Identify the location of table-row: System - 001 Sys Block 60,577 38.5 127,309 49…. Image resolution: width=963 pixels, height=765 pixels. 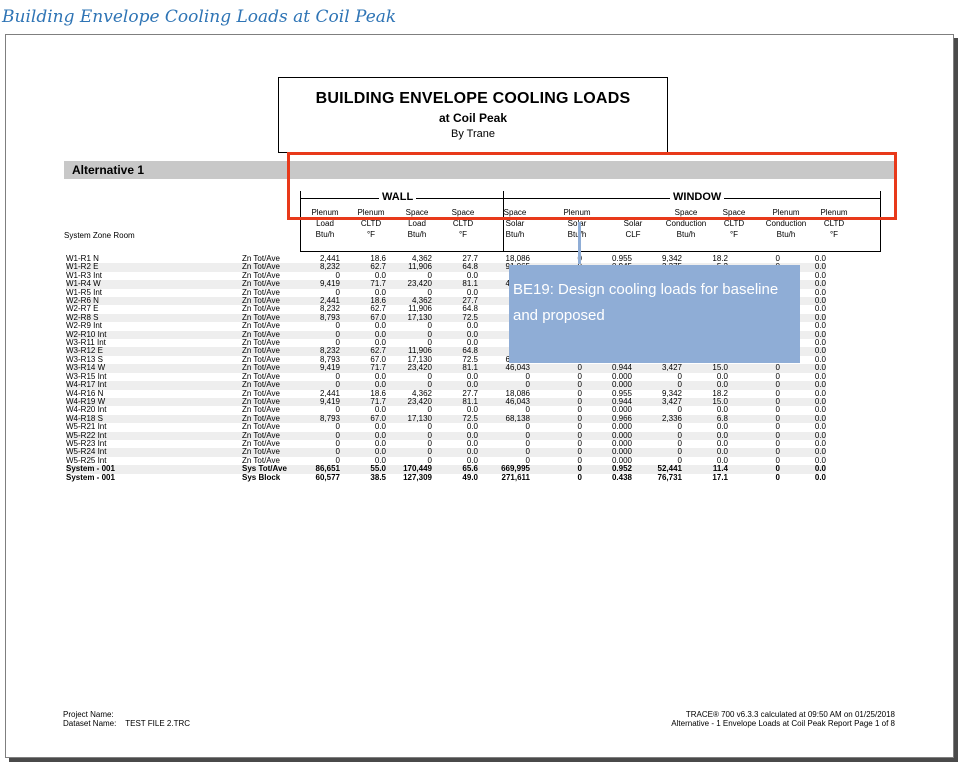
(446, 477).